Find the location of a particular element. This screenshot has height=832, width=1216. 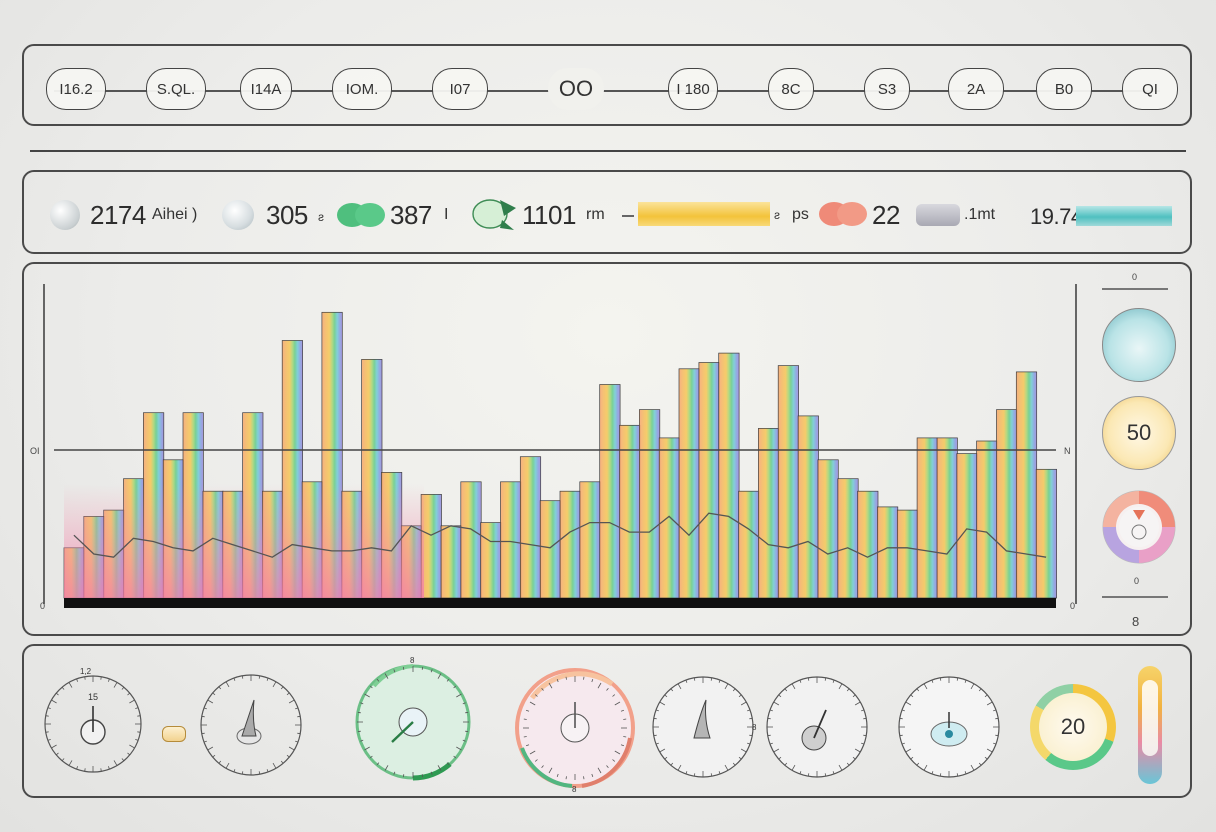

pink-glow is located at coordinates (244, 541).